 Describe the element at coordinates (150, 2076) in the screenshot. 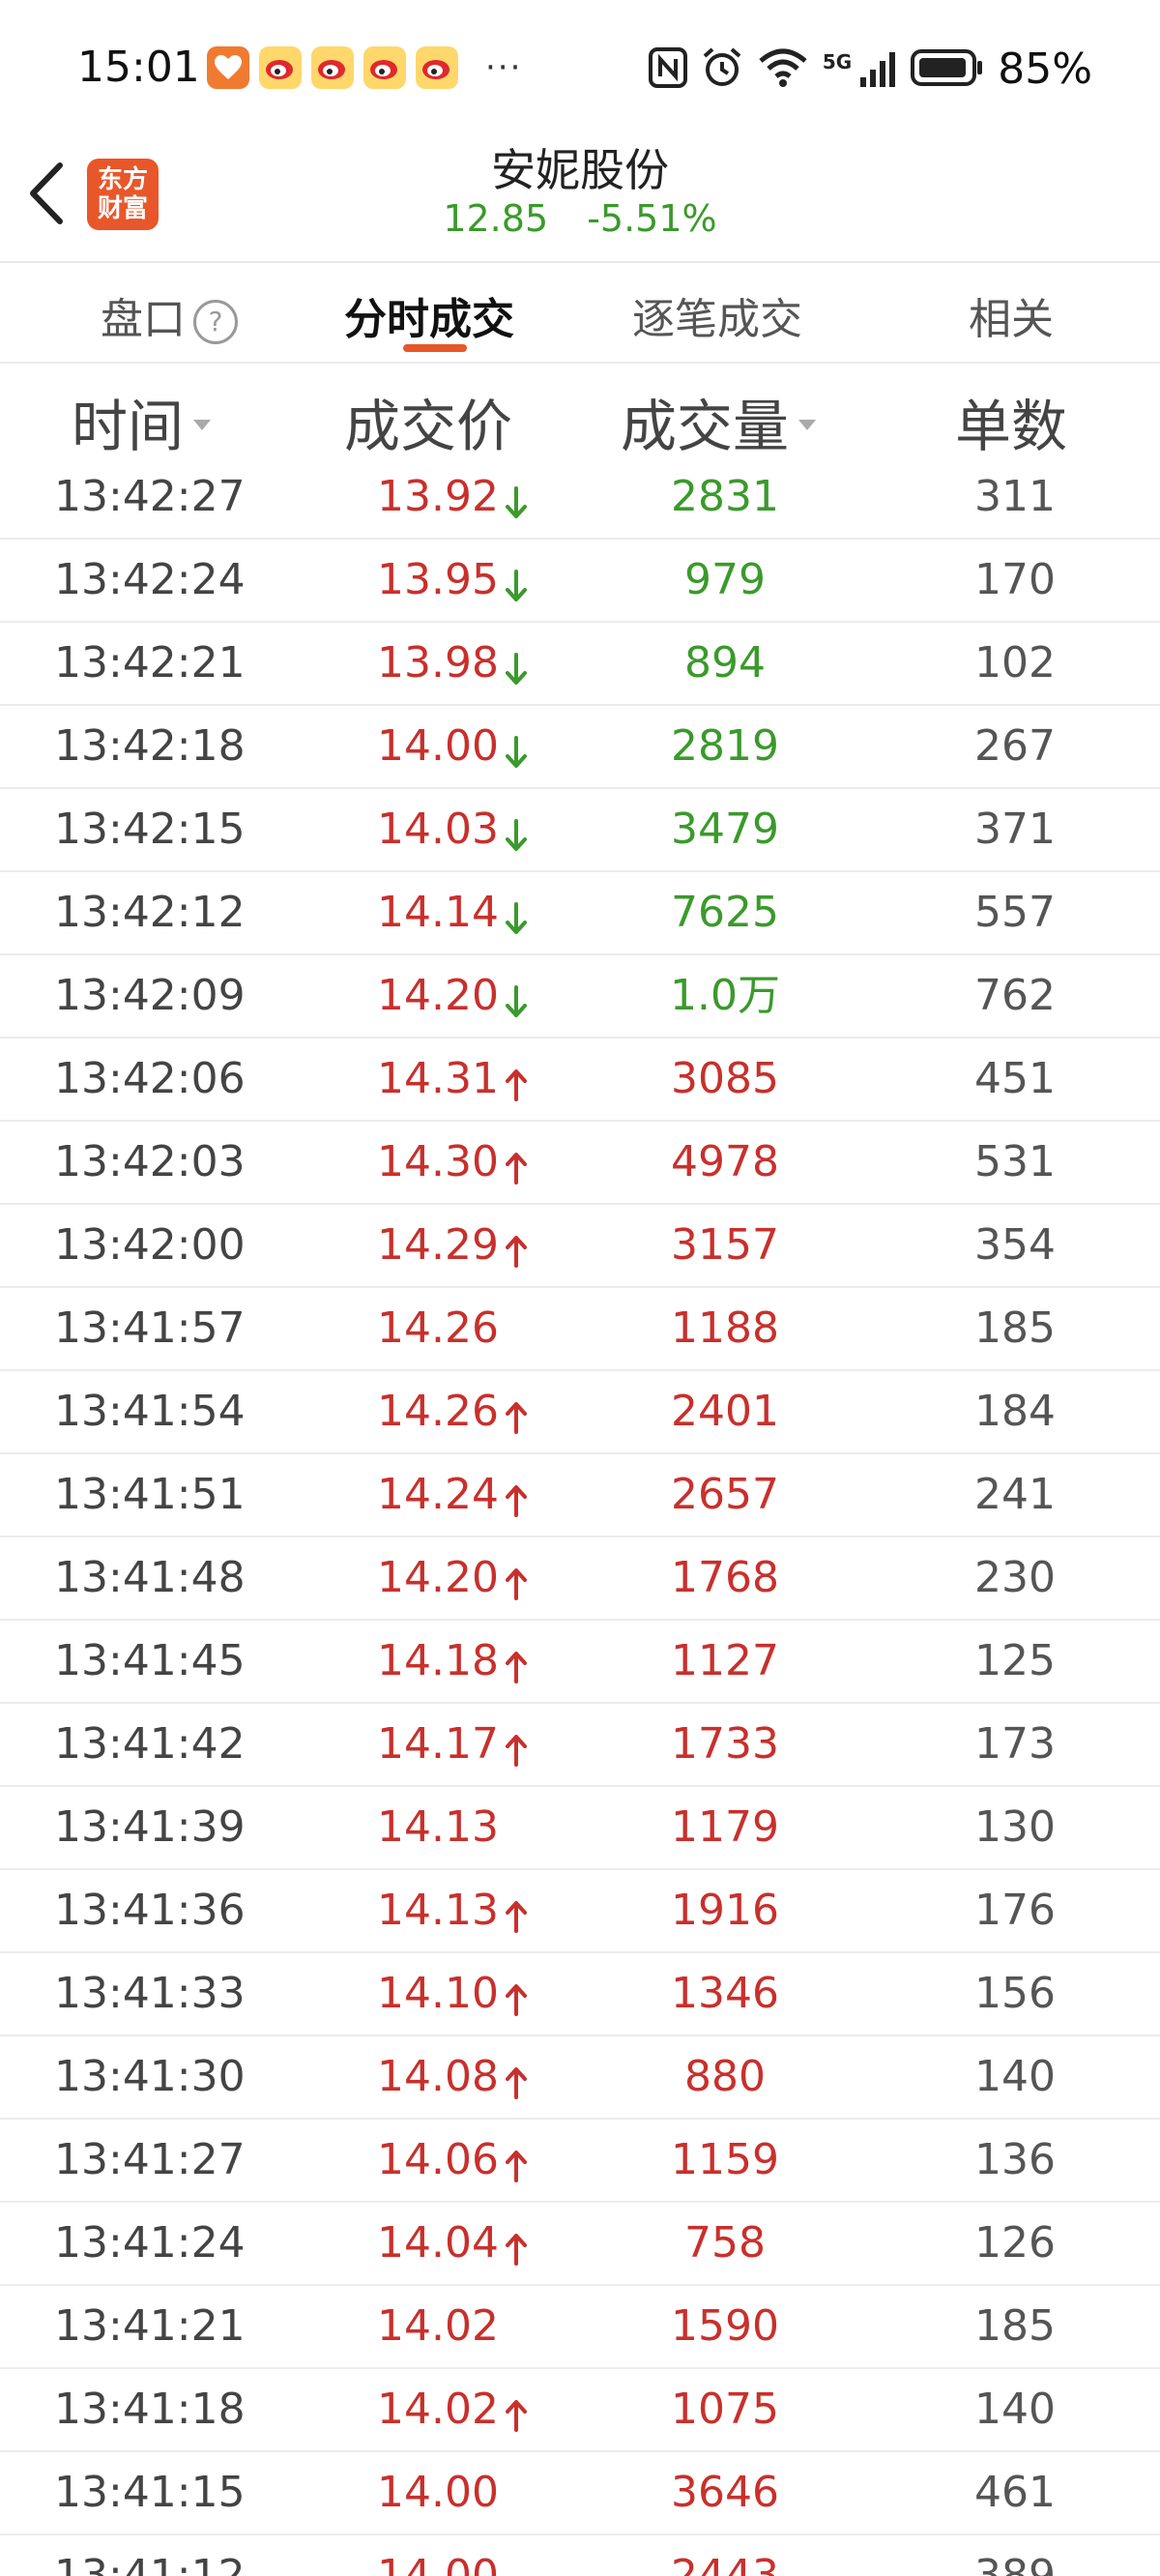

I see `trade-time: 13:41:30` at that location.